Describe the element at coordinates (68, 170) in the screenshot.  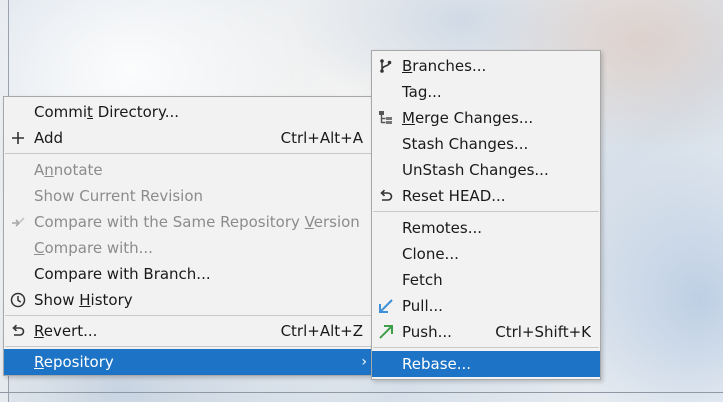
I see `menu-item-label: Annotate` at that location.